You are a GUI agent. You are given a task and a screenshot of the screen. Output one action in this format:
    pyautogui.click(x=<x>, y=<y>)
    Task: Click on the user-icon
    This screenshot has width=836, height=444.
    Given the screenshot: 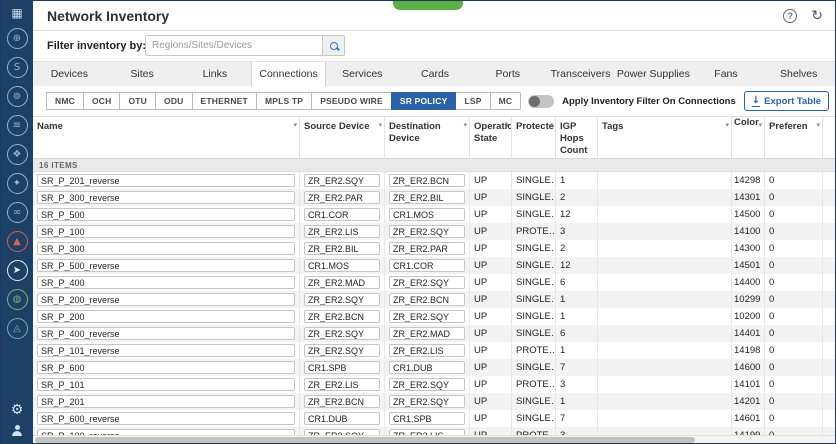 What is the action you would take?
    pyautogui.click(x=17, y=431)
    